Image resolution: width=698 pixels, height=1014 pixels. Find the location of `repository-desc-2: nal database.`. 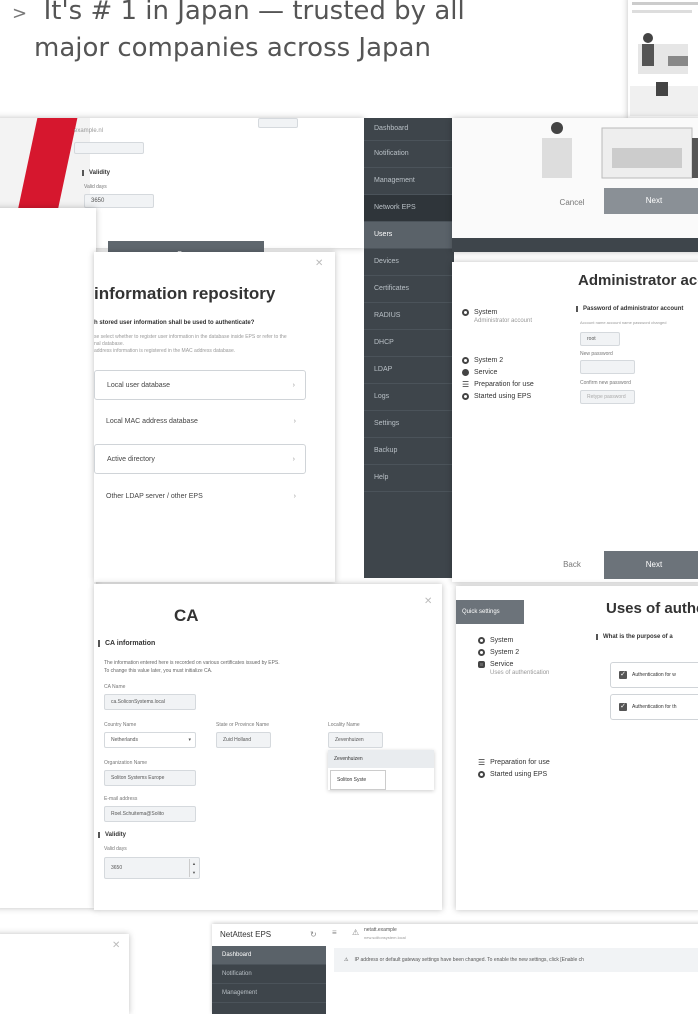

repository-desc-2: nal database. is located at coordinates (109, 344).